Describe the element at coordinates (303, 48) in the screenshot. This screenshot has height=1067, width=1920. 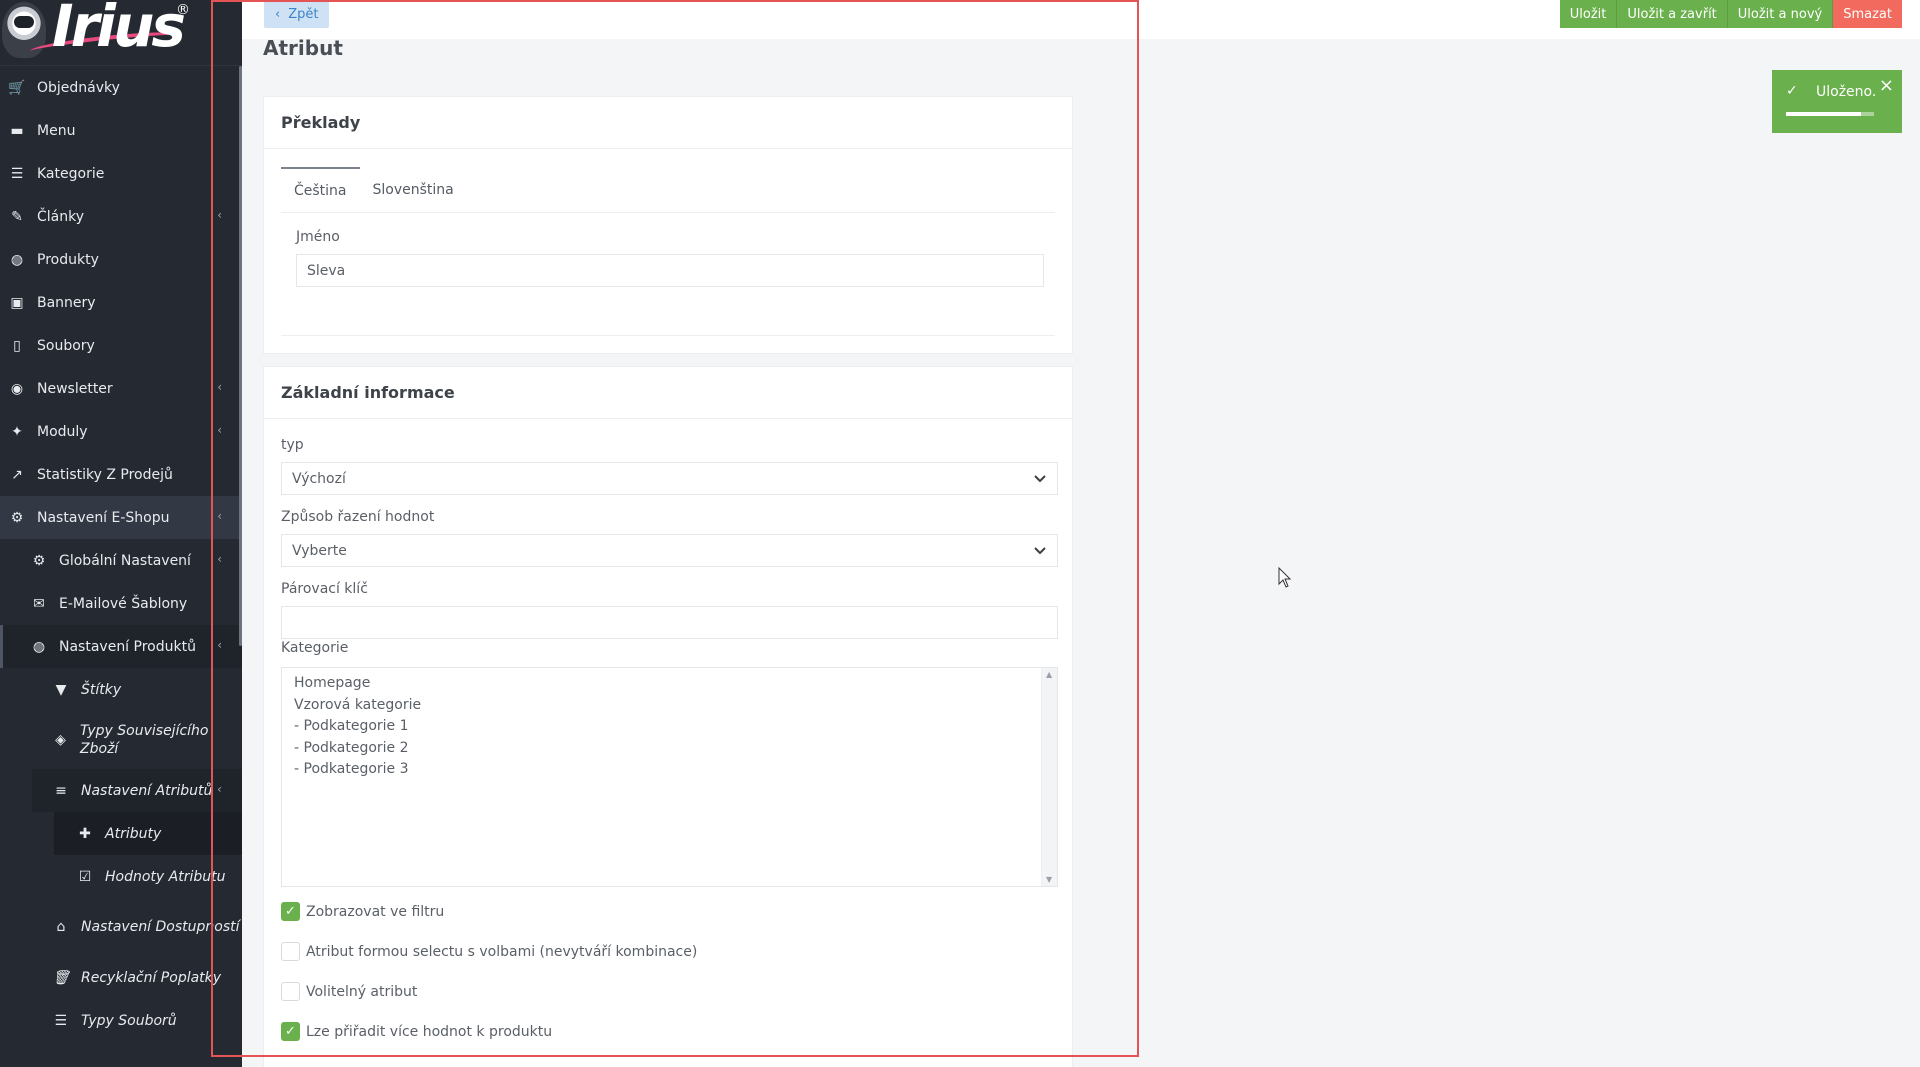
I see `page-title: Atribut` at that location.